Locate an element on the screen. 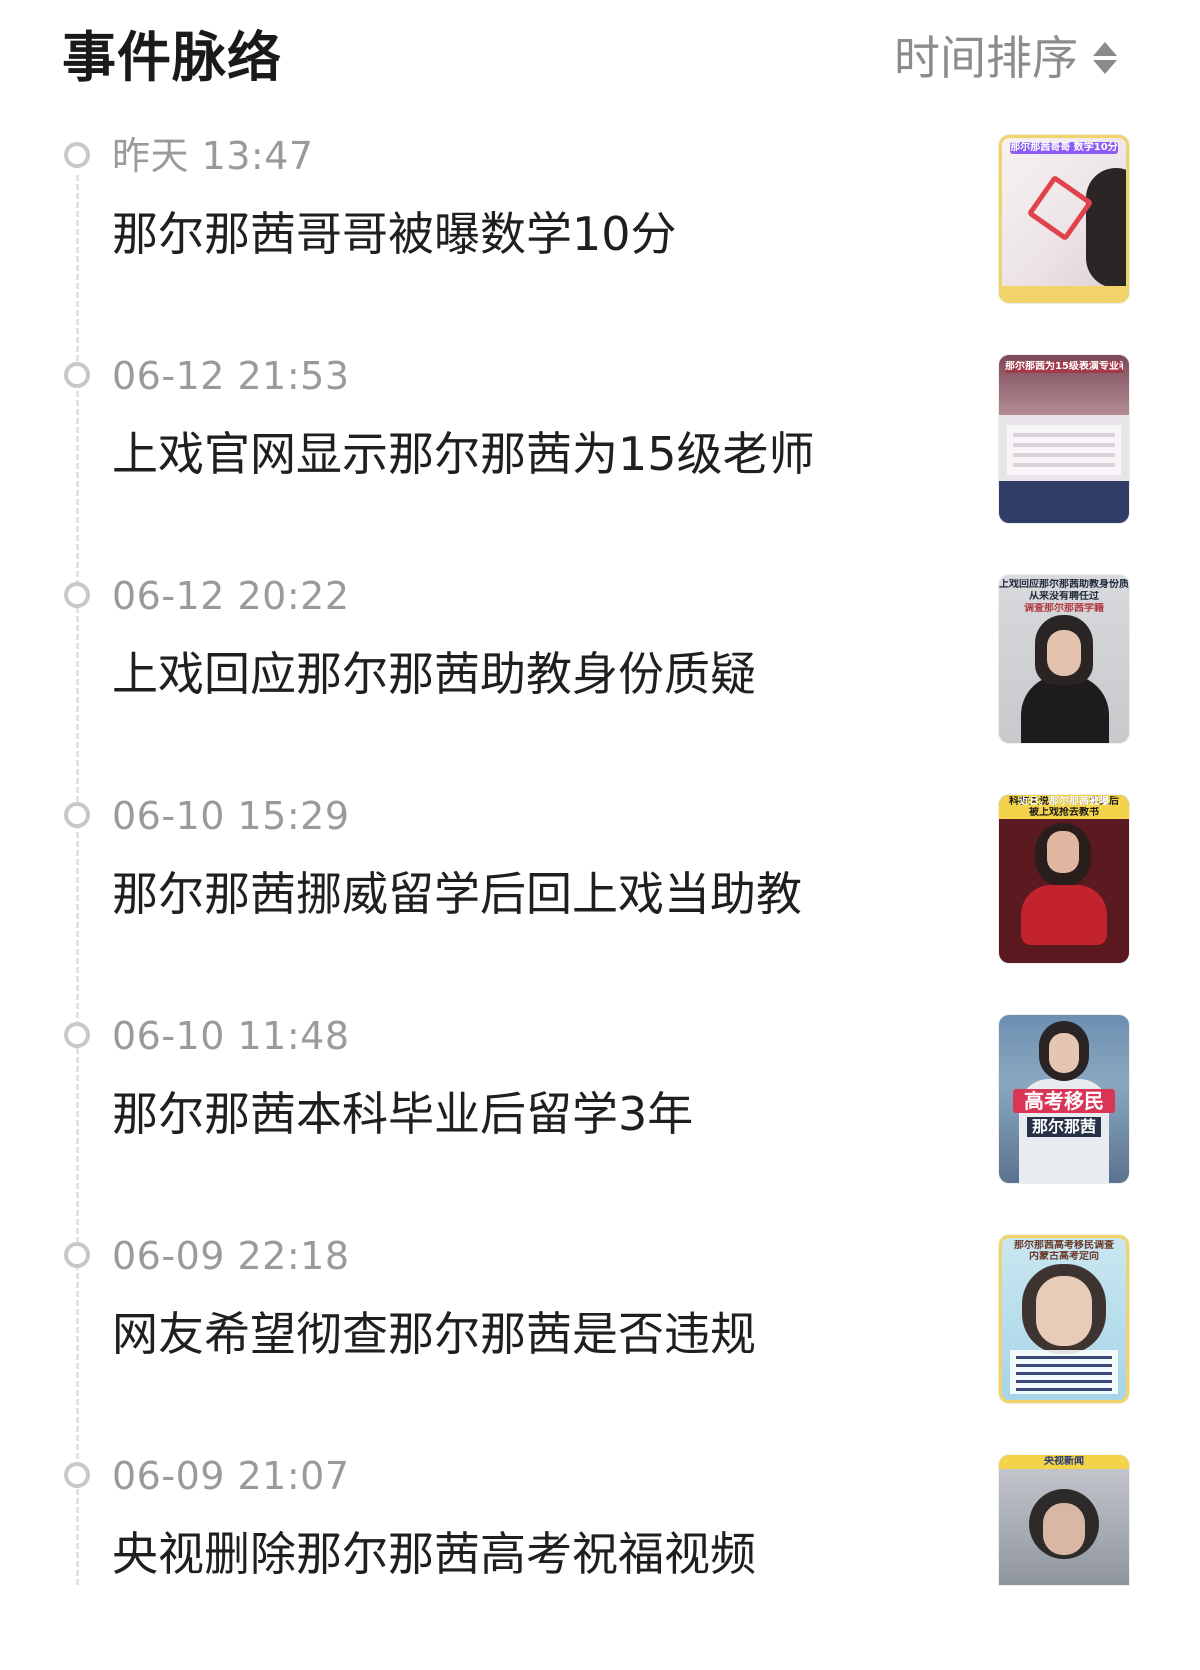 The height and width of the screenshot is (1670, 1200). webpage-screenshot is located at coordinates (1064, 450).